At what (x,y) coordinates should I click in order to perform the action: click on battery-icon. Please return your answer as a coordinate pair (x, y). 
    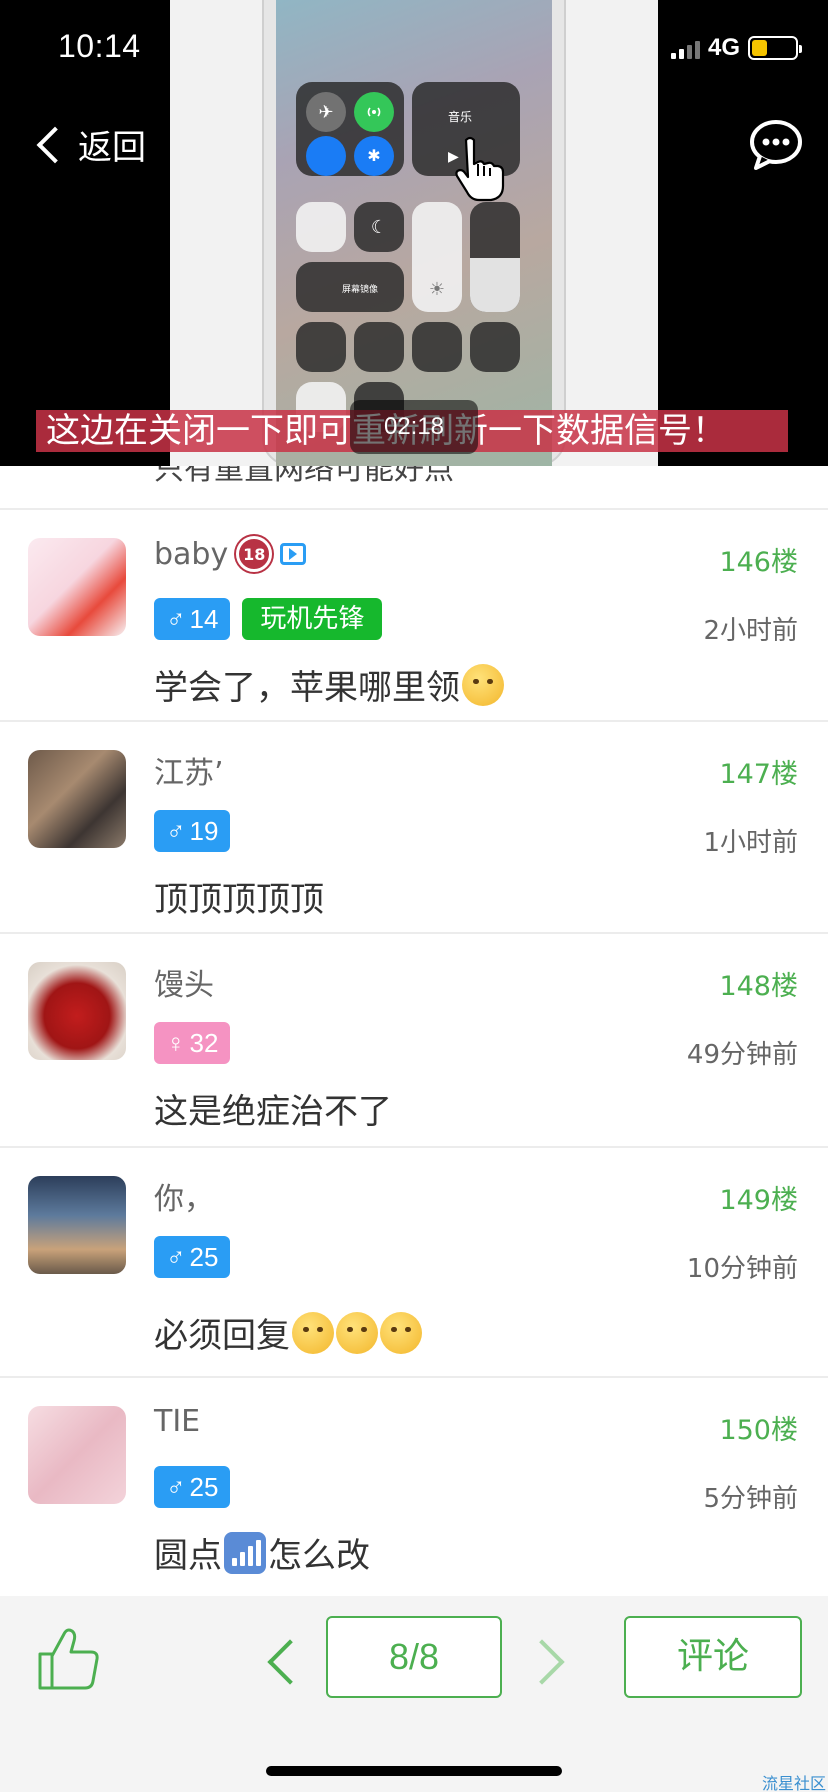
    Looking at the image, I should click on (775, 48).